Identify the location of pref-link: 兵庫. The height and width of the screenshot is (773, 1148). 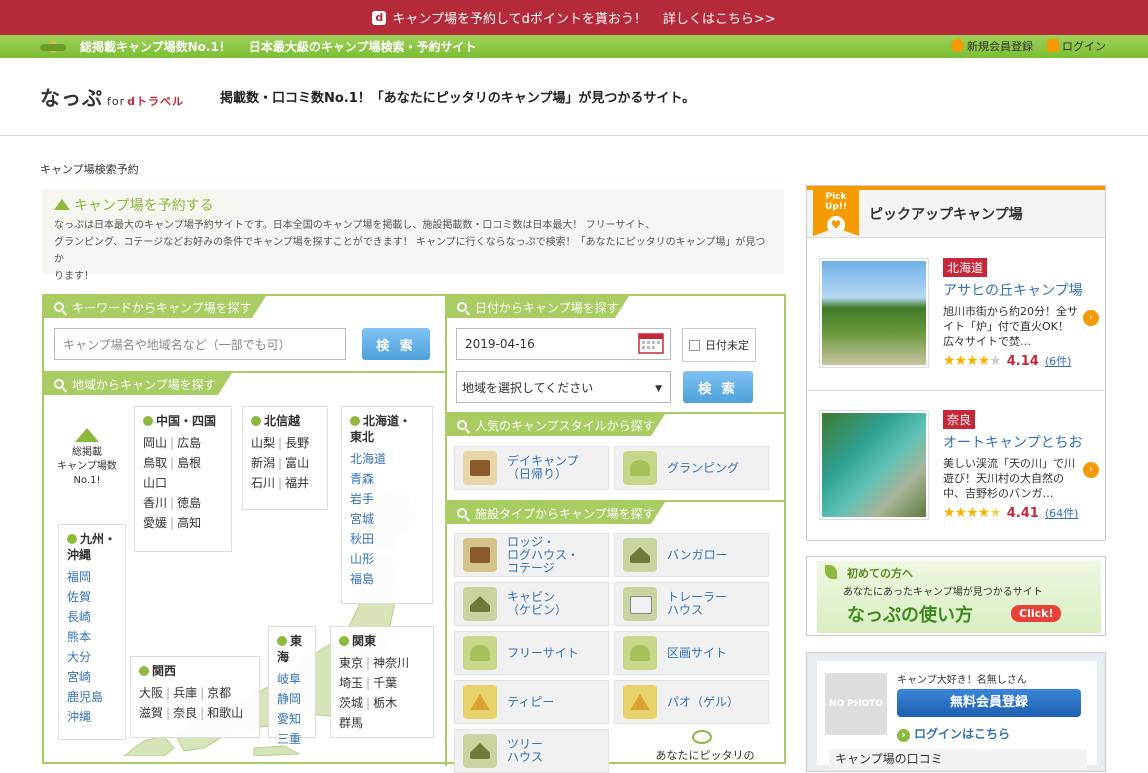
(185, 693).